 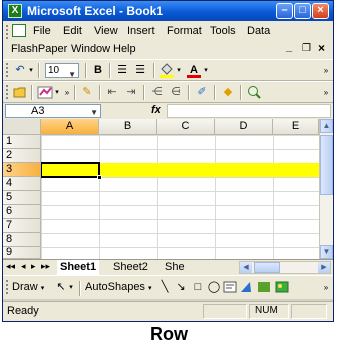 I want to click on scroll-up-button: ▲, so click(x=326, y=126).